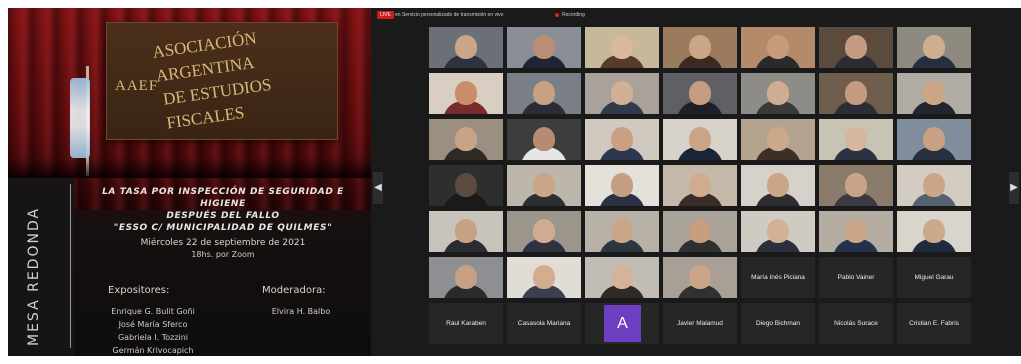  I want to click on participant-name-tile: Diego Bichman, so click(778, 323).